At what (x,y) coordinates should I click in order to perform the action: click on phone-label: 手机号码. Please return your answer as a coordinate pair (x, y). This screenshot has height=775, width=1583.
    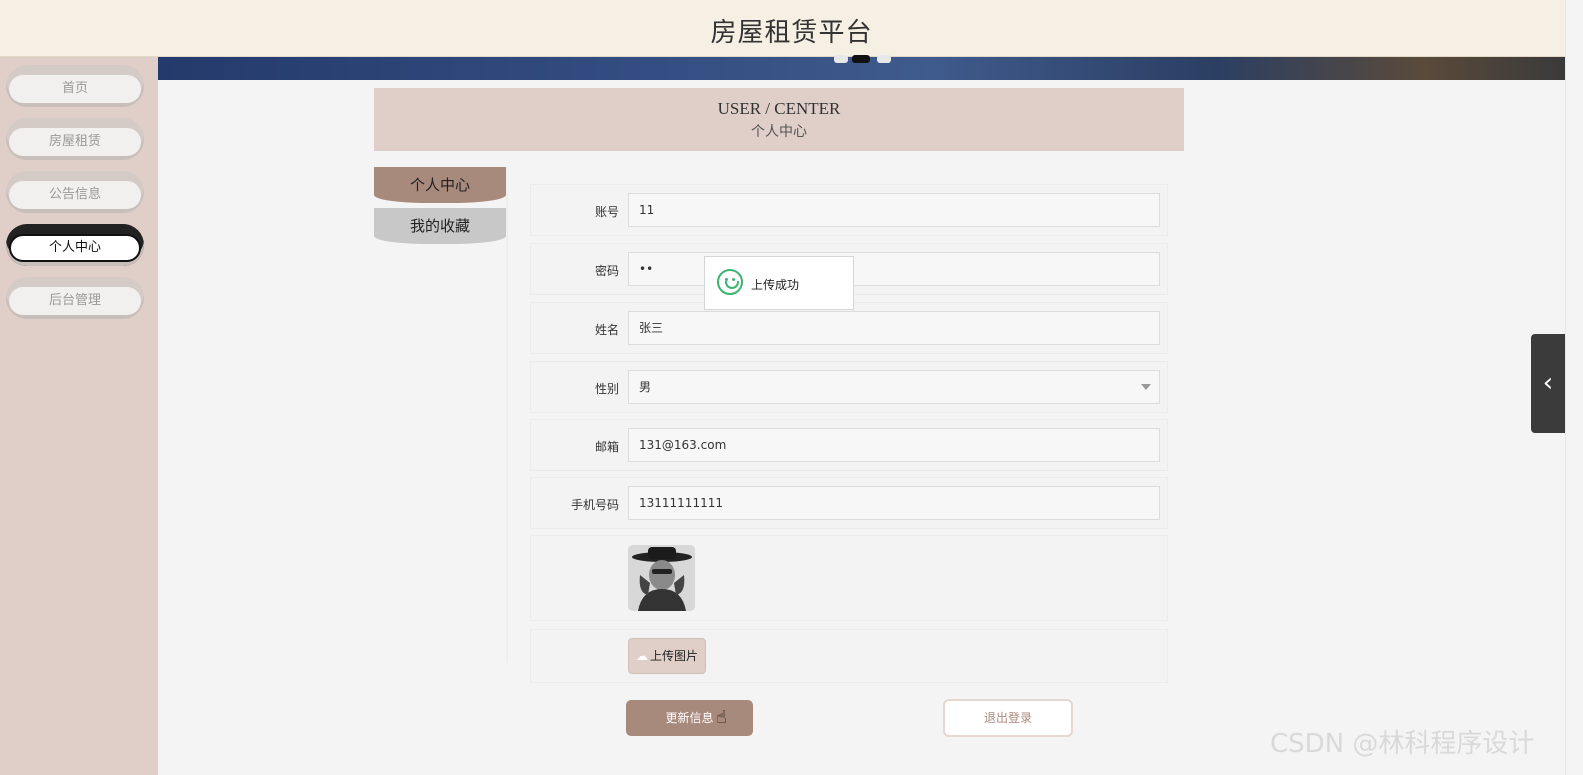
    Looking at the image, I should click on (594, 505).